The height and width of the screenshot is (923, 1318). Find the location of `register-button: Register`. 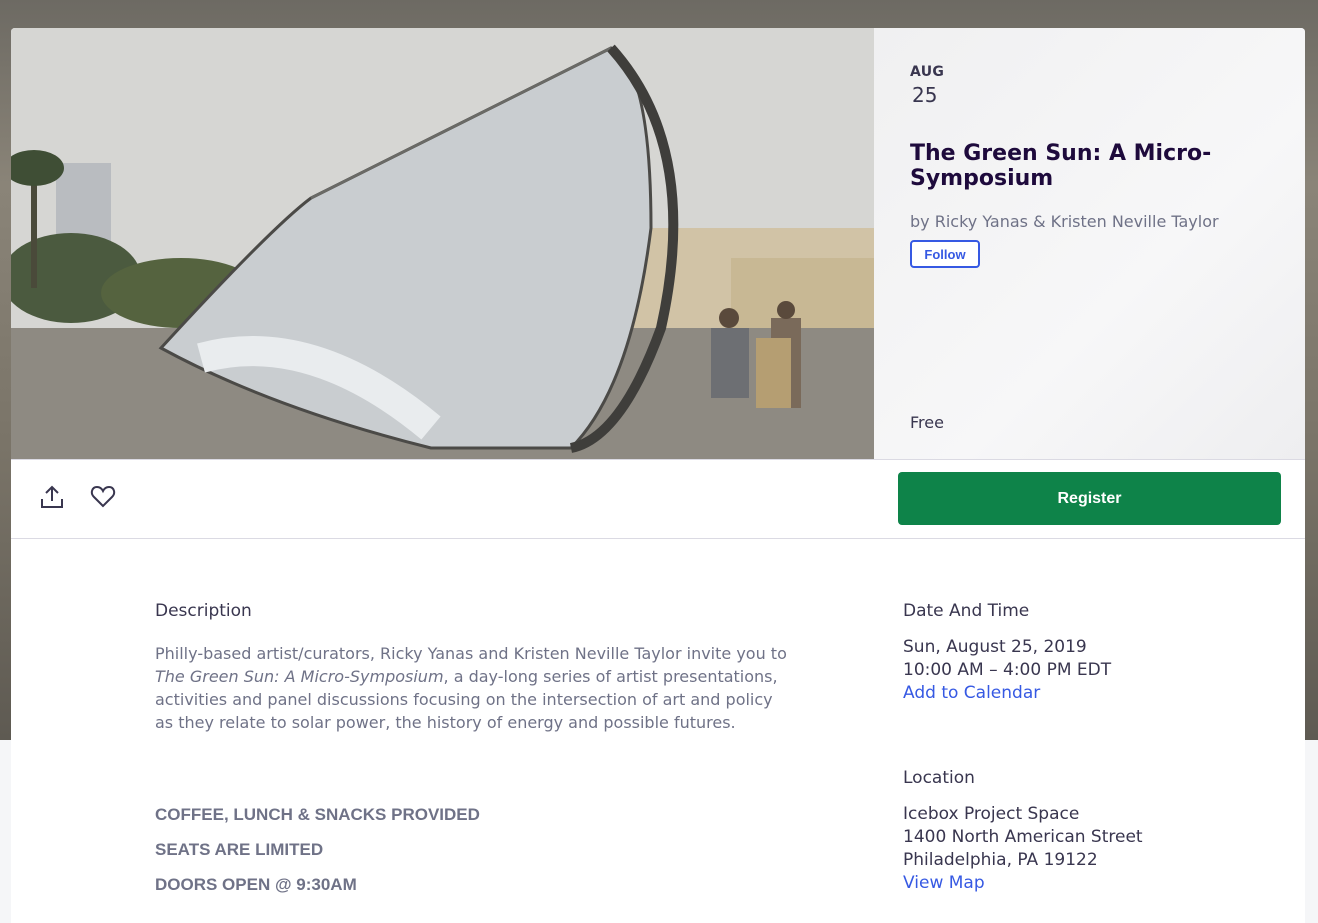

register-button: Register is located at coordinates (1089, 498).